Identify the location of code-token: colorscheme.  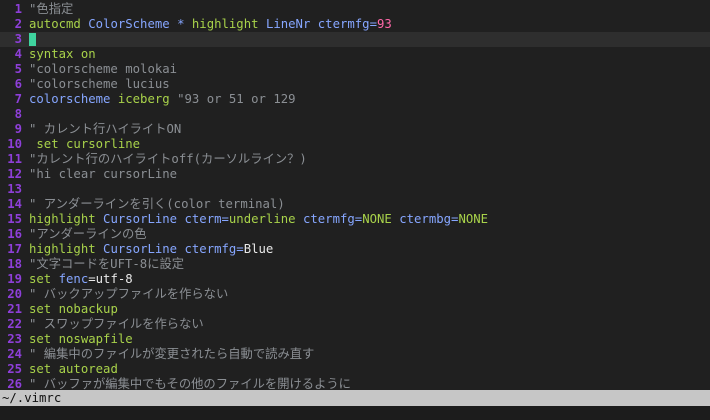
(73, 99).